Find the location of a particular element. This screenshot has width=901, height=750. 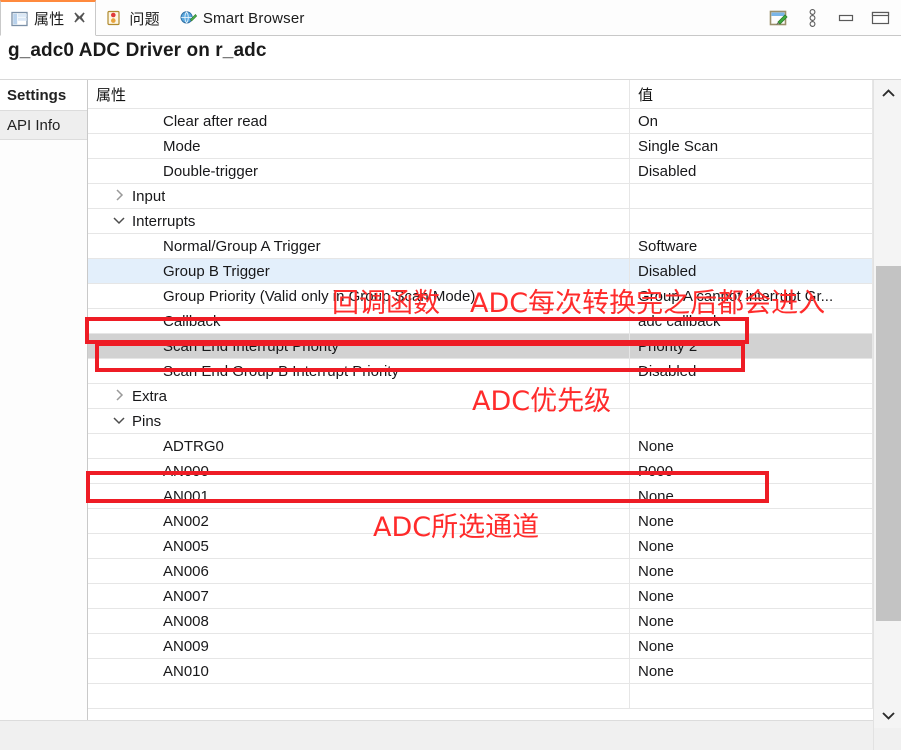

cell-value: Single Scan is located at coordinates (751, 146).